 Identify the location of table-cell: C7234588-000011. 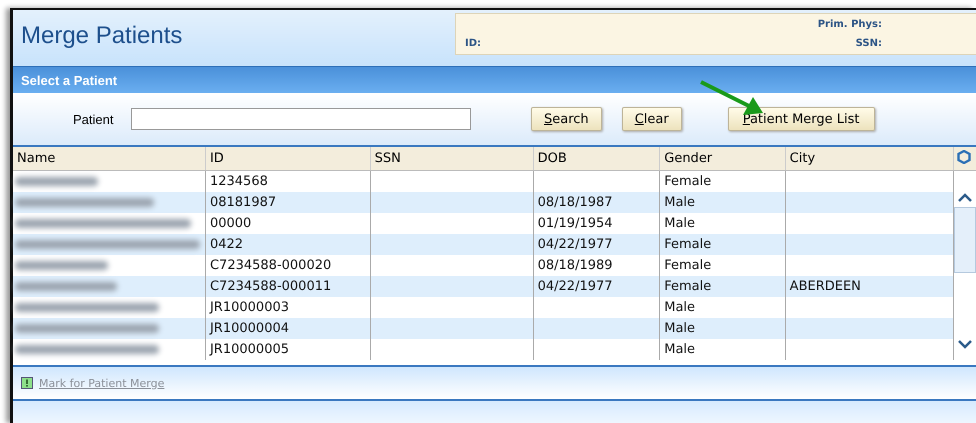
(271, 286).